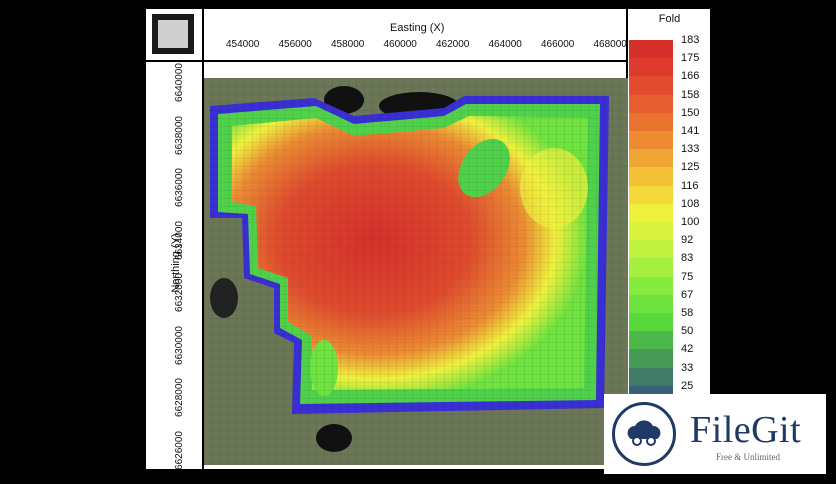  Describe the element at coordinates (687, 313) in the screenshot. I see `legend-label: 58` at that location.